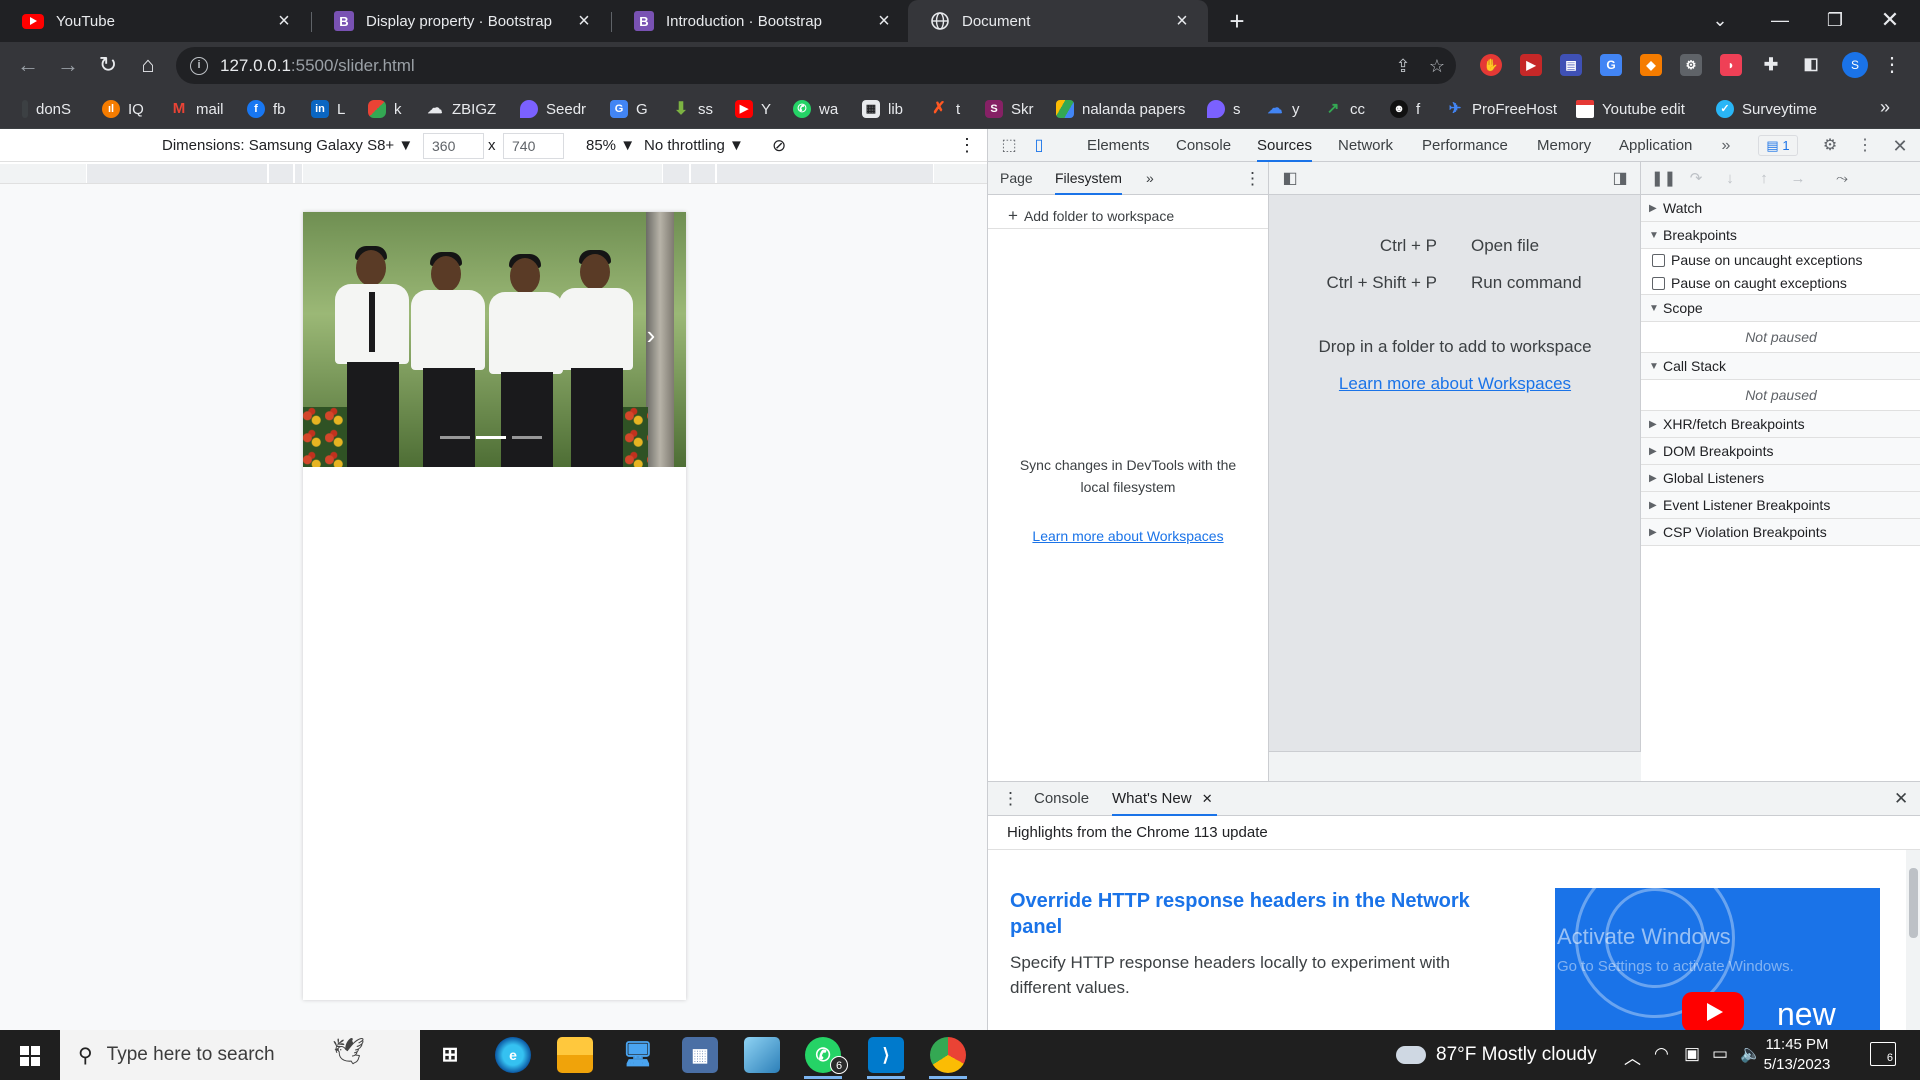 Image resolution: width=1920 pixels, height=1080 pixels. What do you see at coordinates (533, 146) in the screenshot?
I see `height-input: 740` at bounding box center [533, 146].